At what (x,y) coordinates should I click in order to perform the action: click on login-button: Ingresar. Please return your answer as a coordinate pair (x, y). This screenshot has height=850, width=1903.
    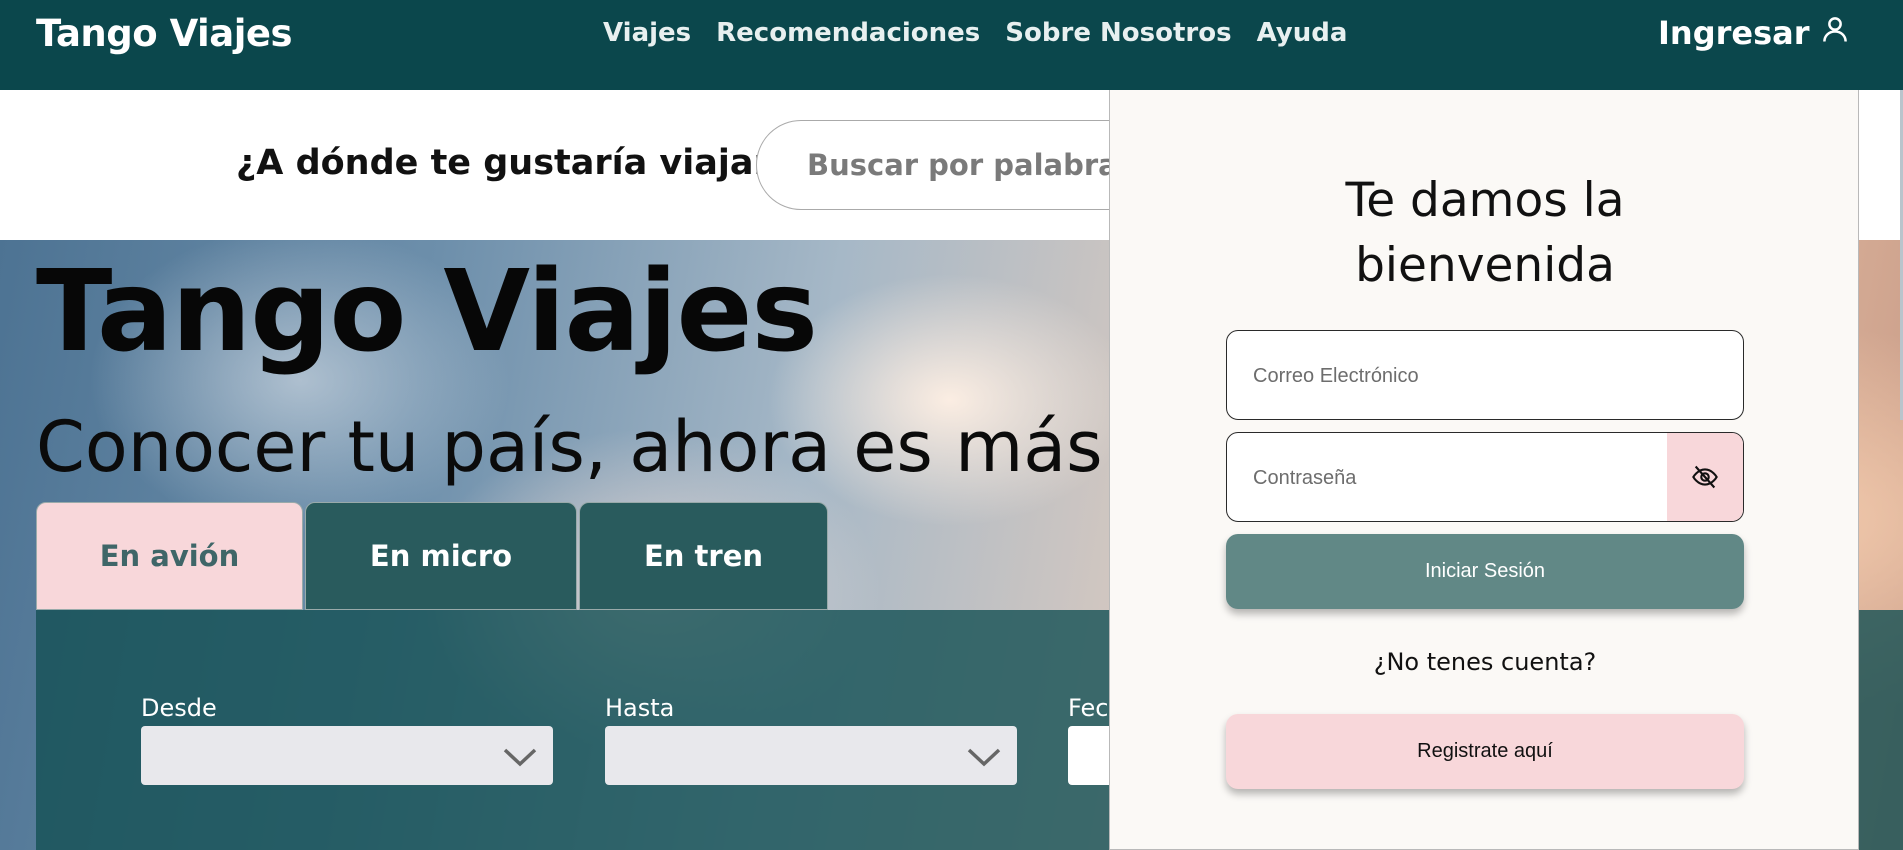
    Looking at the image, I should click on (1754, 33).